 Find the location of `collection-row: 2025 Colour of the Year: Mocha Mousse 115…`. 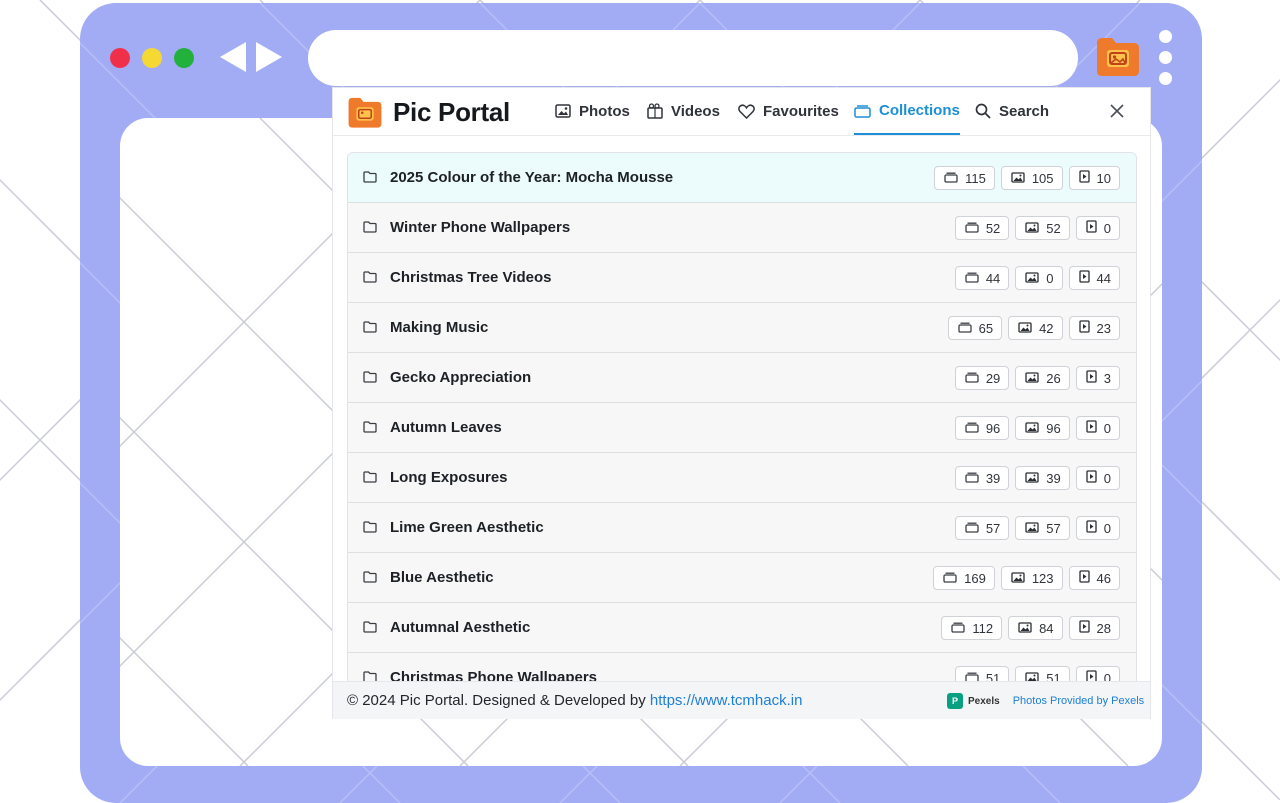

collection-row: 2025 Colour of the Year: Mocha Mousse 115… is located at coordinates (742, 178).